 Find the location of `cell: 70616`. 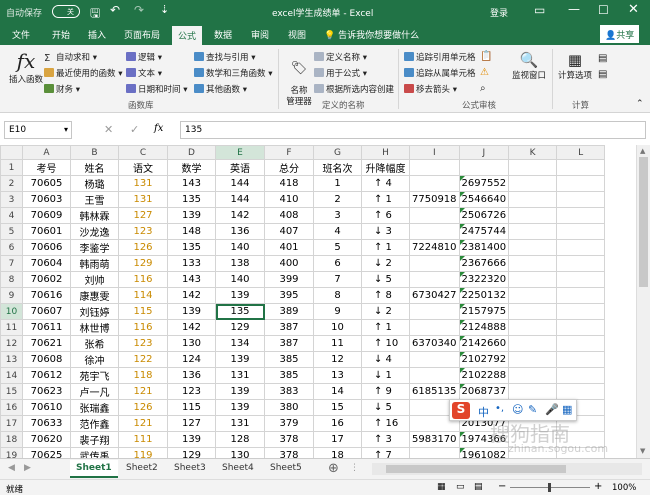

cell: 70616 is located at coordinates (46, 295).